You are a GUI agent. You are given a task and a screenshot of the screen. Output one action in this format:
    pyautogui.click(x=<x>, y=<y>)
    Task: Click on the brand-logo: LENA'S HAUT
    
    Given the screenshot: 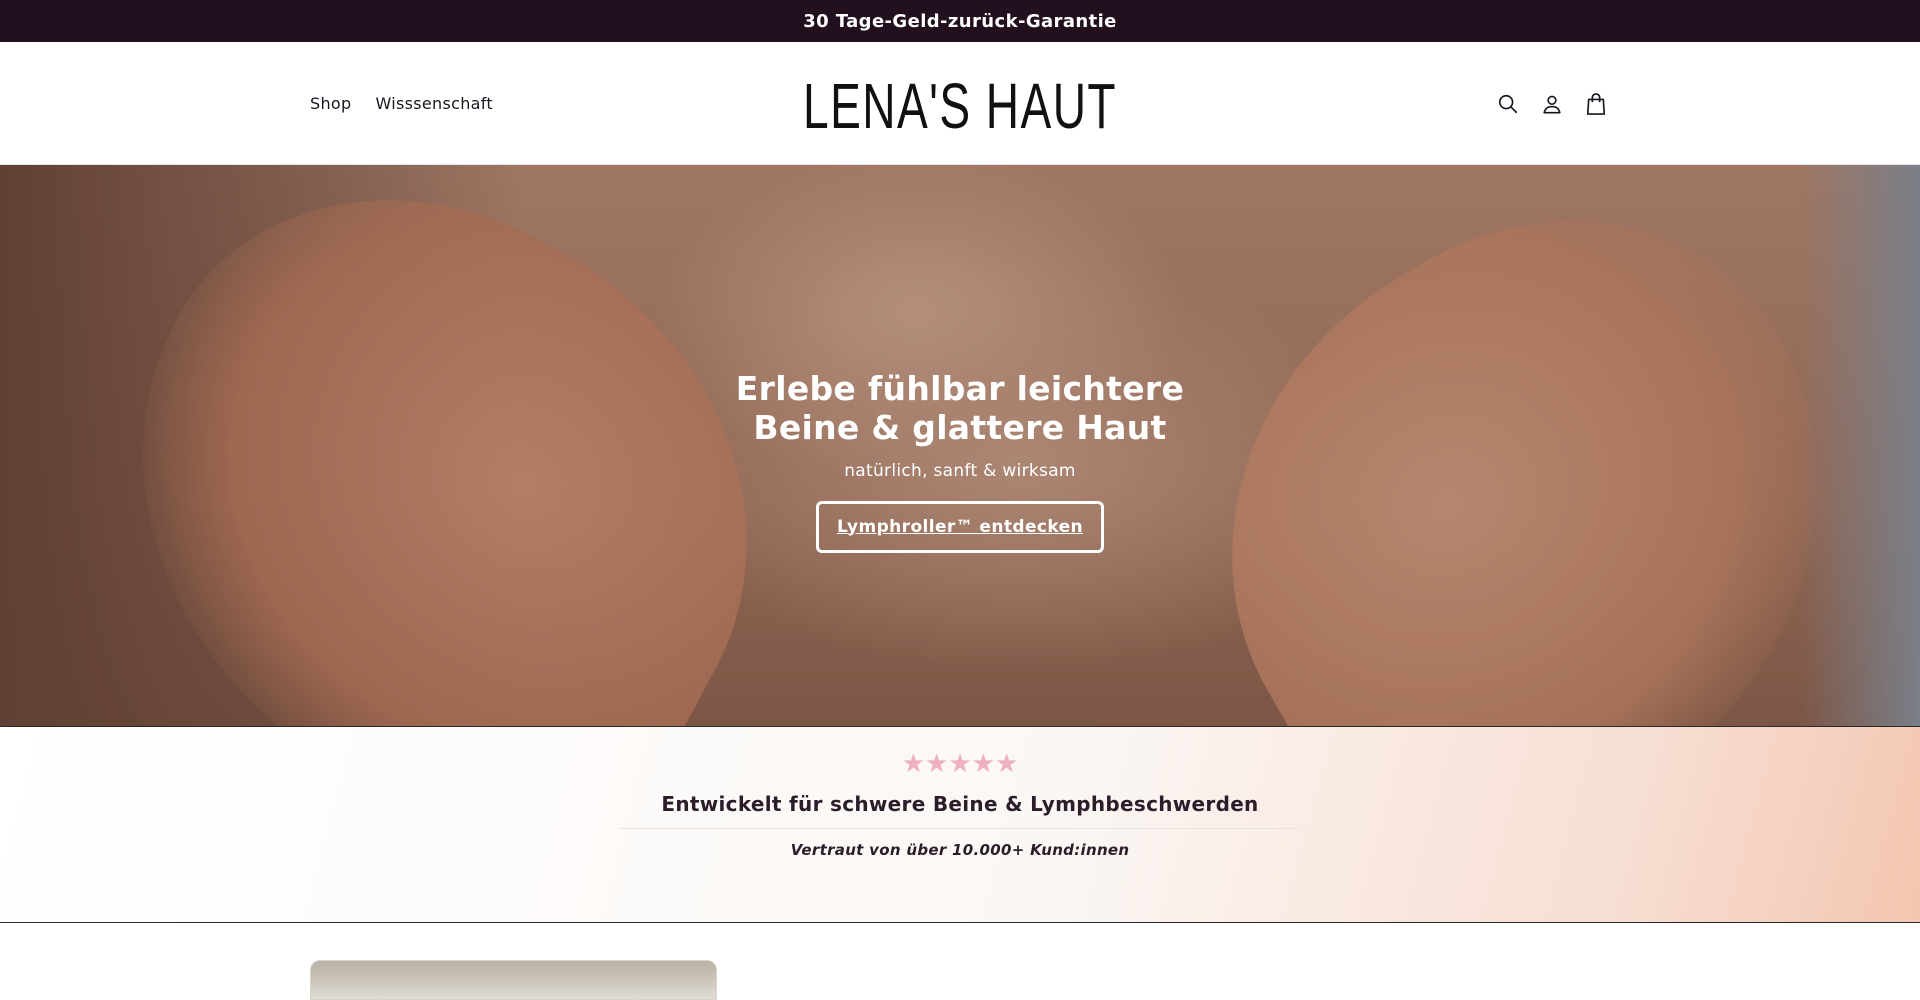 What is the action you would take?
    pyautogui.click(x=960, y=106)
    